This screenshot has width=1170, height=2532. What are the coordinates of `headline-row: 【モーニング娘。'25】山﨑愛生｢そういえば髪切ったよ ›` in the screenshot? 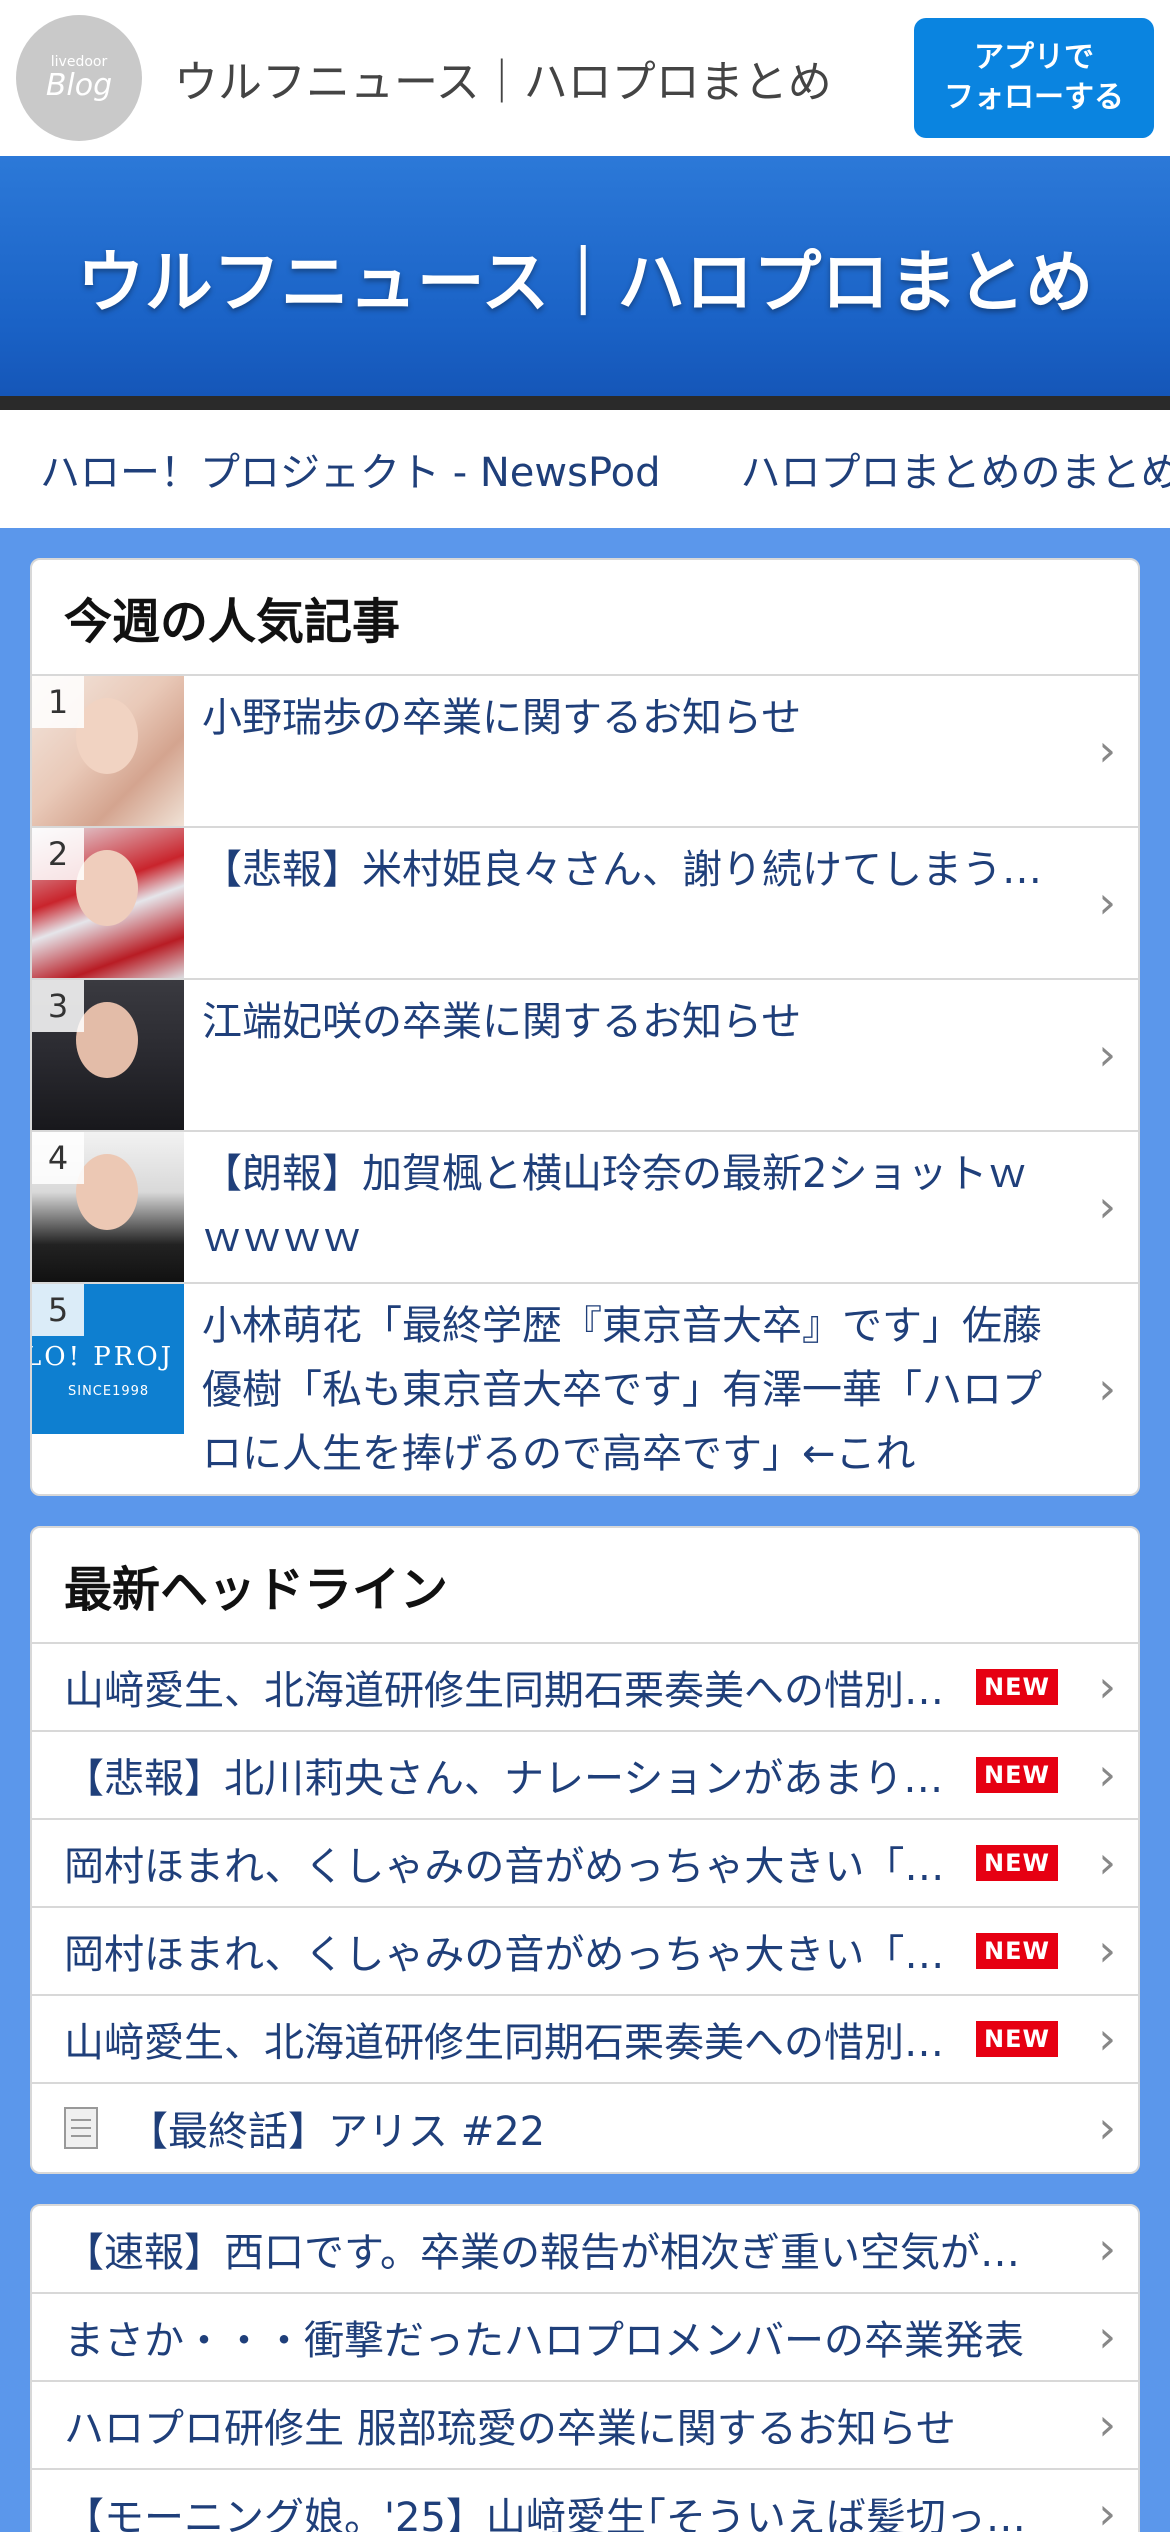 It's located at (585, 2501).